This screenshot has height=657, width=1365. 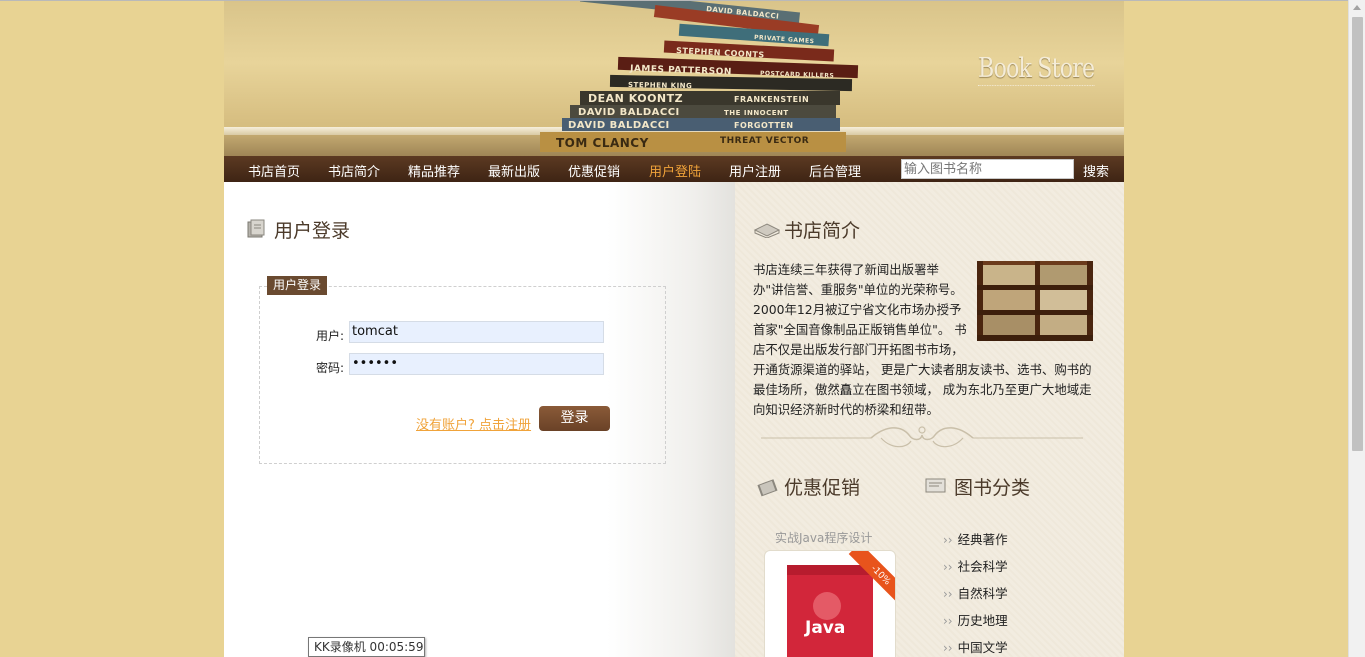 I want to click on nav-item-register: 用户注册, so click(x=755, y=170).